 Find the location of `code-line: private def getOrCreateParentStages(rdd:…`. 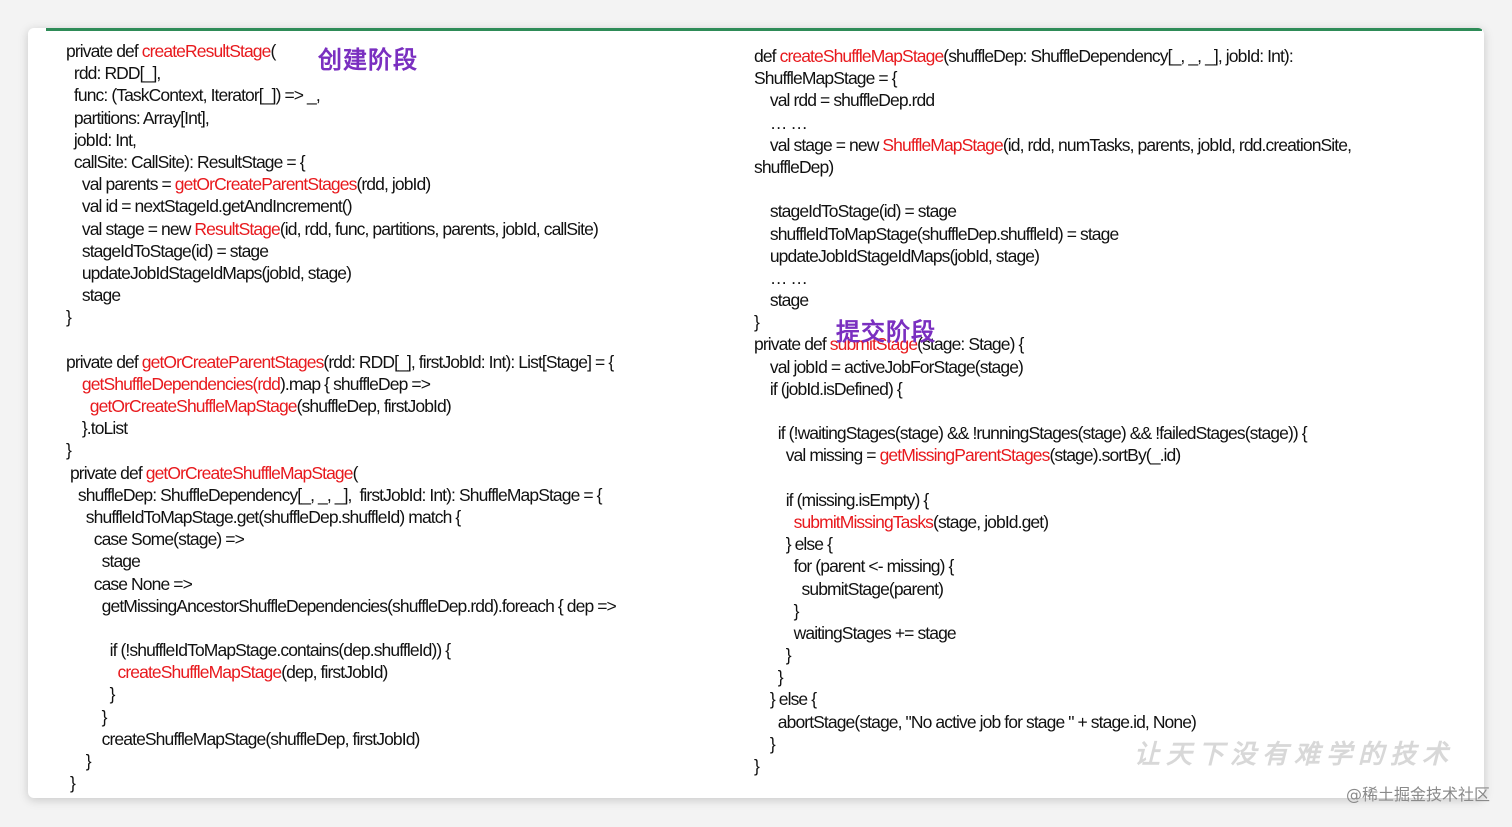

code-line: private def getOrCreateParentStages(rdd:… is located at coordinates (341, 362).